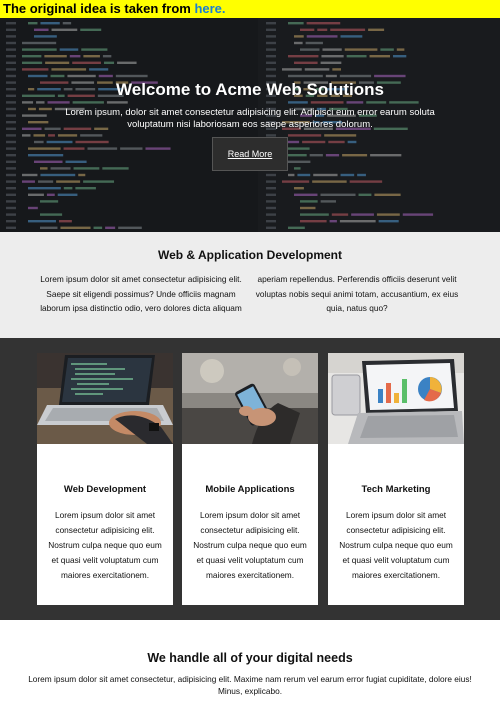 The image size is (500, 707). What do you see at coordinates (250, 489) in the screenshot?
I see `card-title: Mobile Applications` at bounding box center [250, 489].